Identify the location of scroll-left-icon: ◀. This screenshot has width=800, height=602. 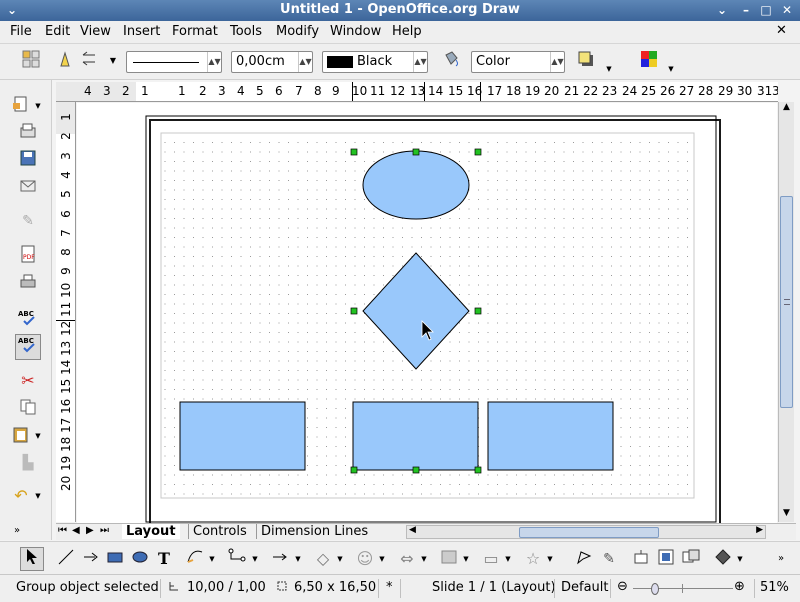
(412, 530).